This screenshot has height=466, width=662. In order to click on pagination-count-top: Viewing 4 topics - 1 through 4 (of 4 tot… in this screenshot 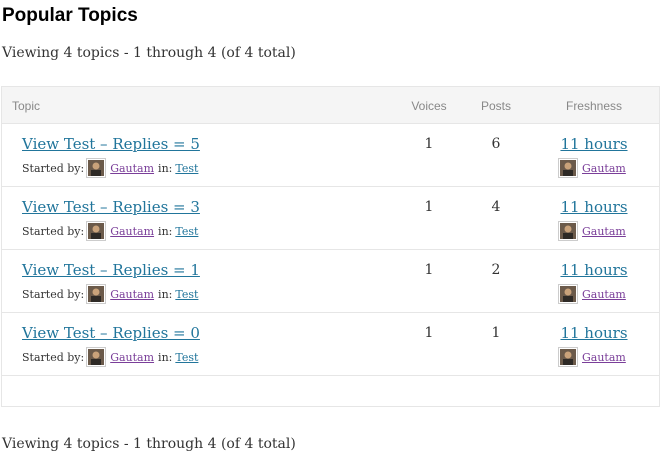, I will do `click(149, 53)`.